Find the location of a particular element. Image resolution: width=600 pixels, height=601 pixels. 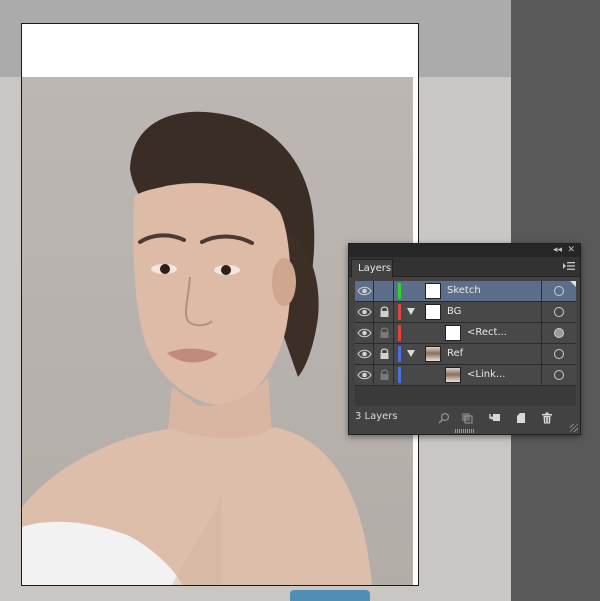

layer-name: Sketch is located at coordinates (464, 291).